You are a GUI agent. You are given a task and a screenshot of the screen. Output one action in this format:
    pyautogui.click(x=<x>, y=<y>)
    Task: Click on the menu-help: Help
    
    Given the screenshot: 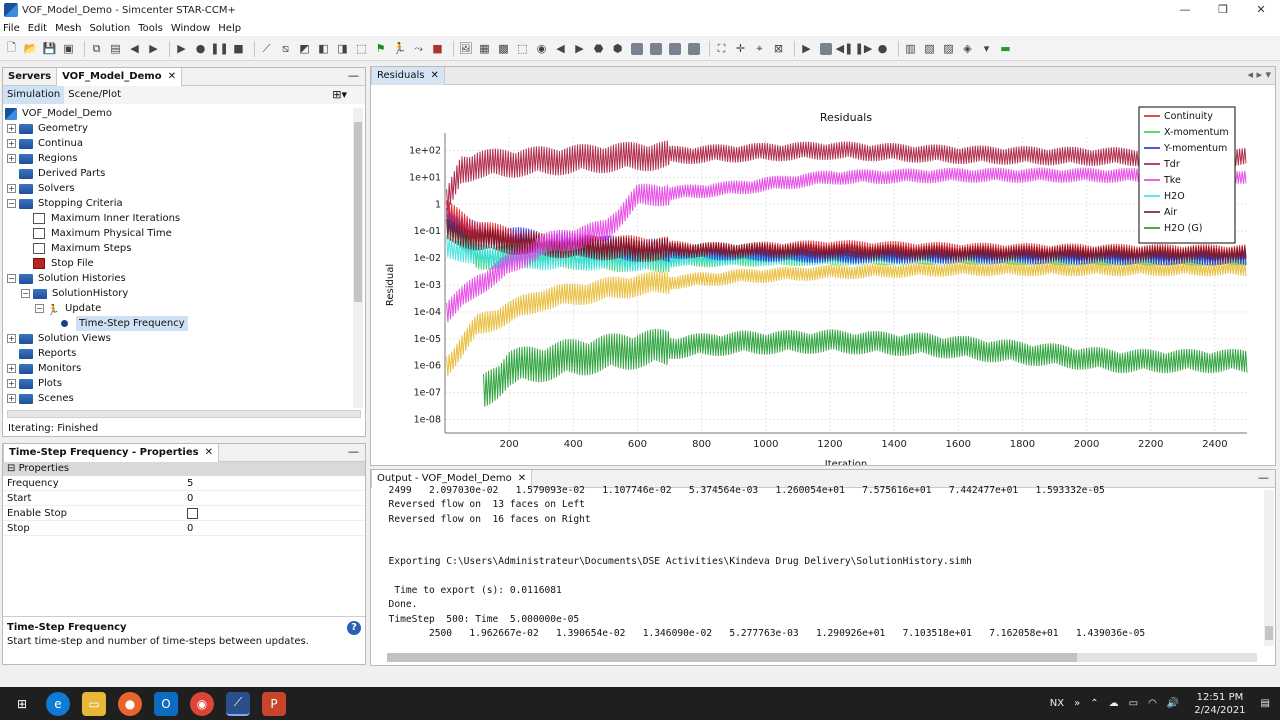 What is the action you would take?
    pyautogui.click(x=229, y=28)
    